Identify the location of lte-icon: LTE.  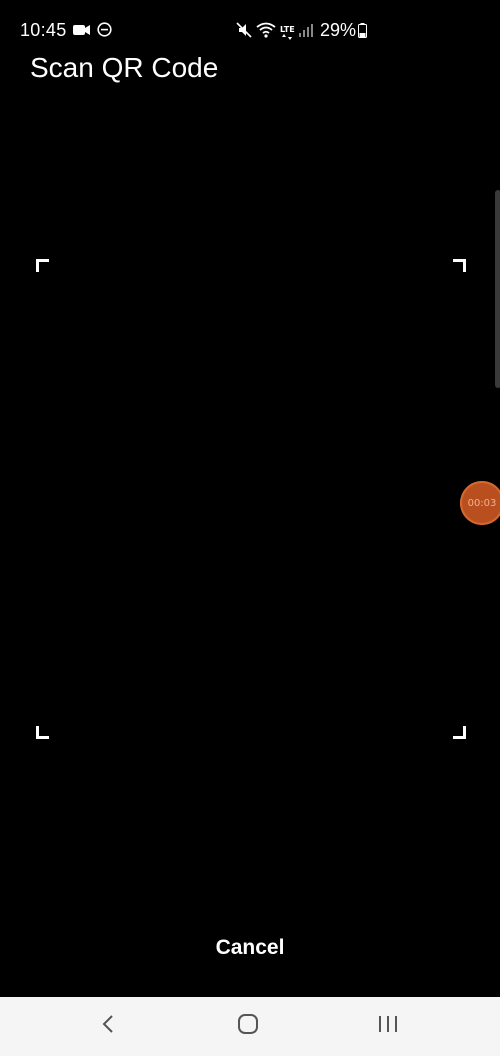
(287, 32).